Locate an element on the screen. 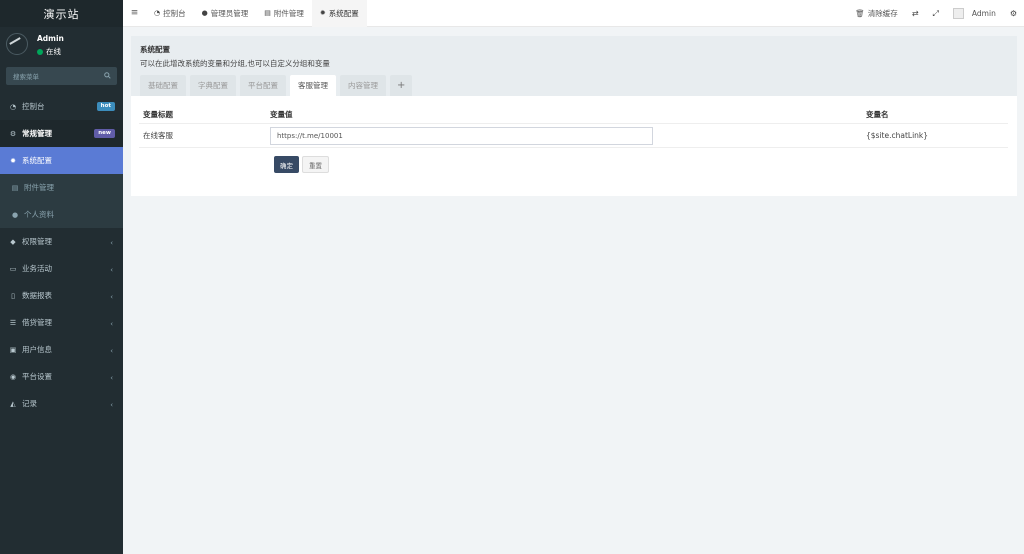 Image resolution: width=1024 pixels, height=554 pixels. clear-cache-label: 清除缓存 is located at coordinates (882, 13).